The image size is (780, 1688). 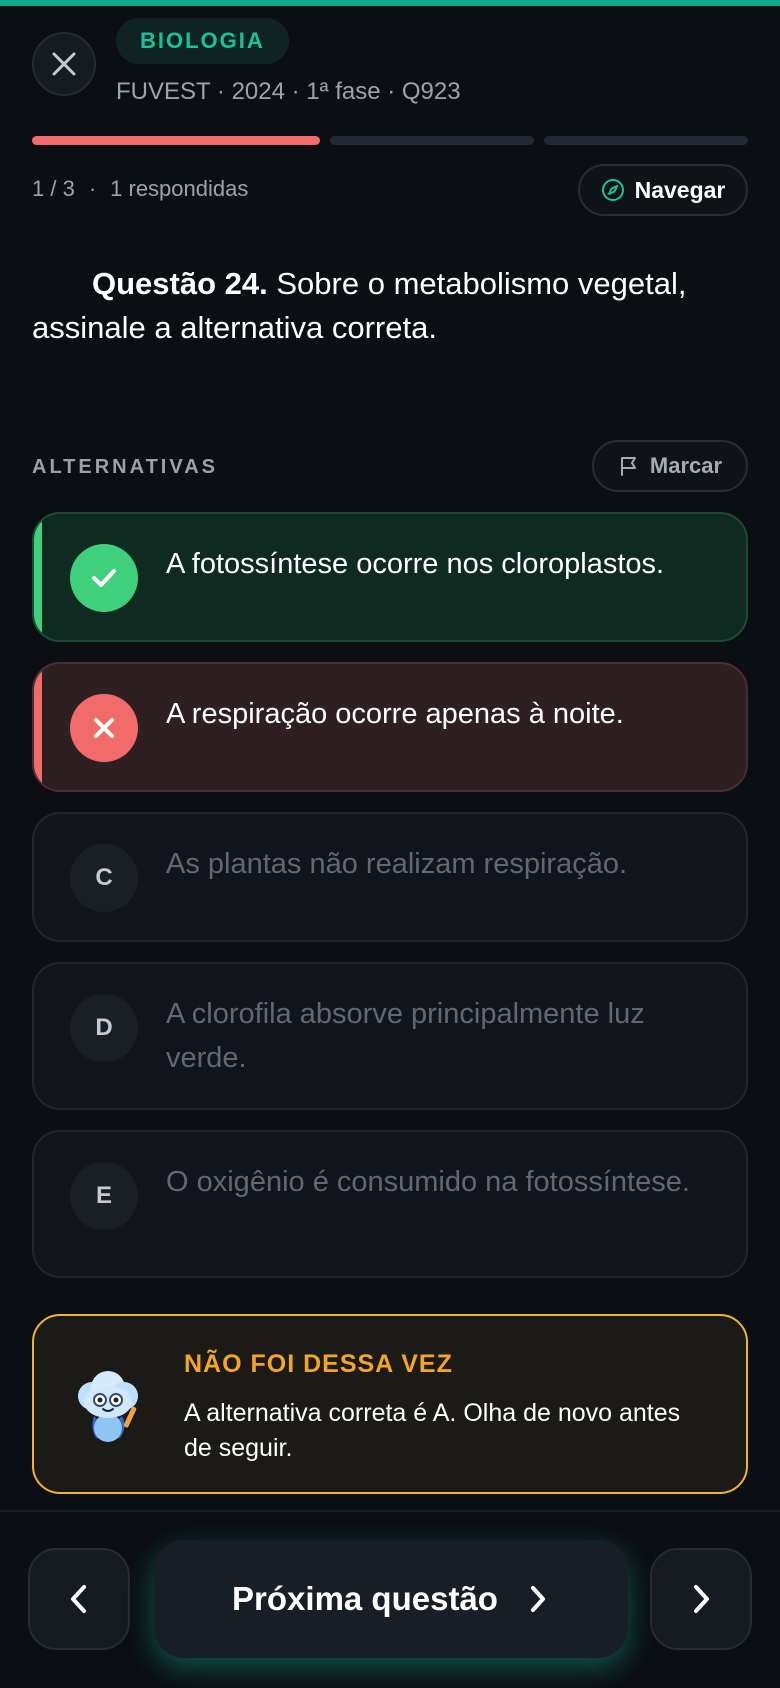 What do you see at coordinates (628, 466) in the screenshot?
I see `flag-icon` at bounding box center [628, 466].